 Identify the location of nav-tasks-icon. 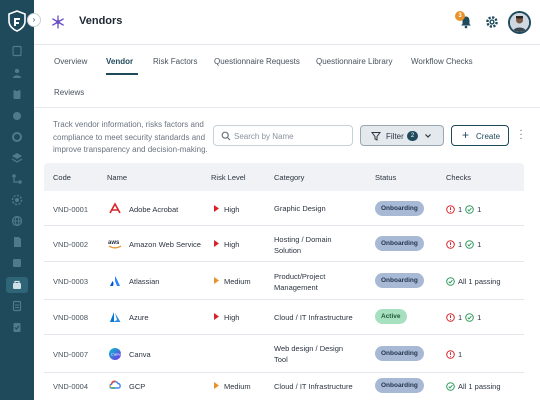
(17, 327).